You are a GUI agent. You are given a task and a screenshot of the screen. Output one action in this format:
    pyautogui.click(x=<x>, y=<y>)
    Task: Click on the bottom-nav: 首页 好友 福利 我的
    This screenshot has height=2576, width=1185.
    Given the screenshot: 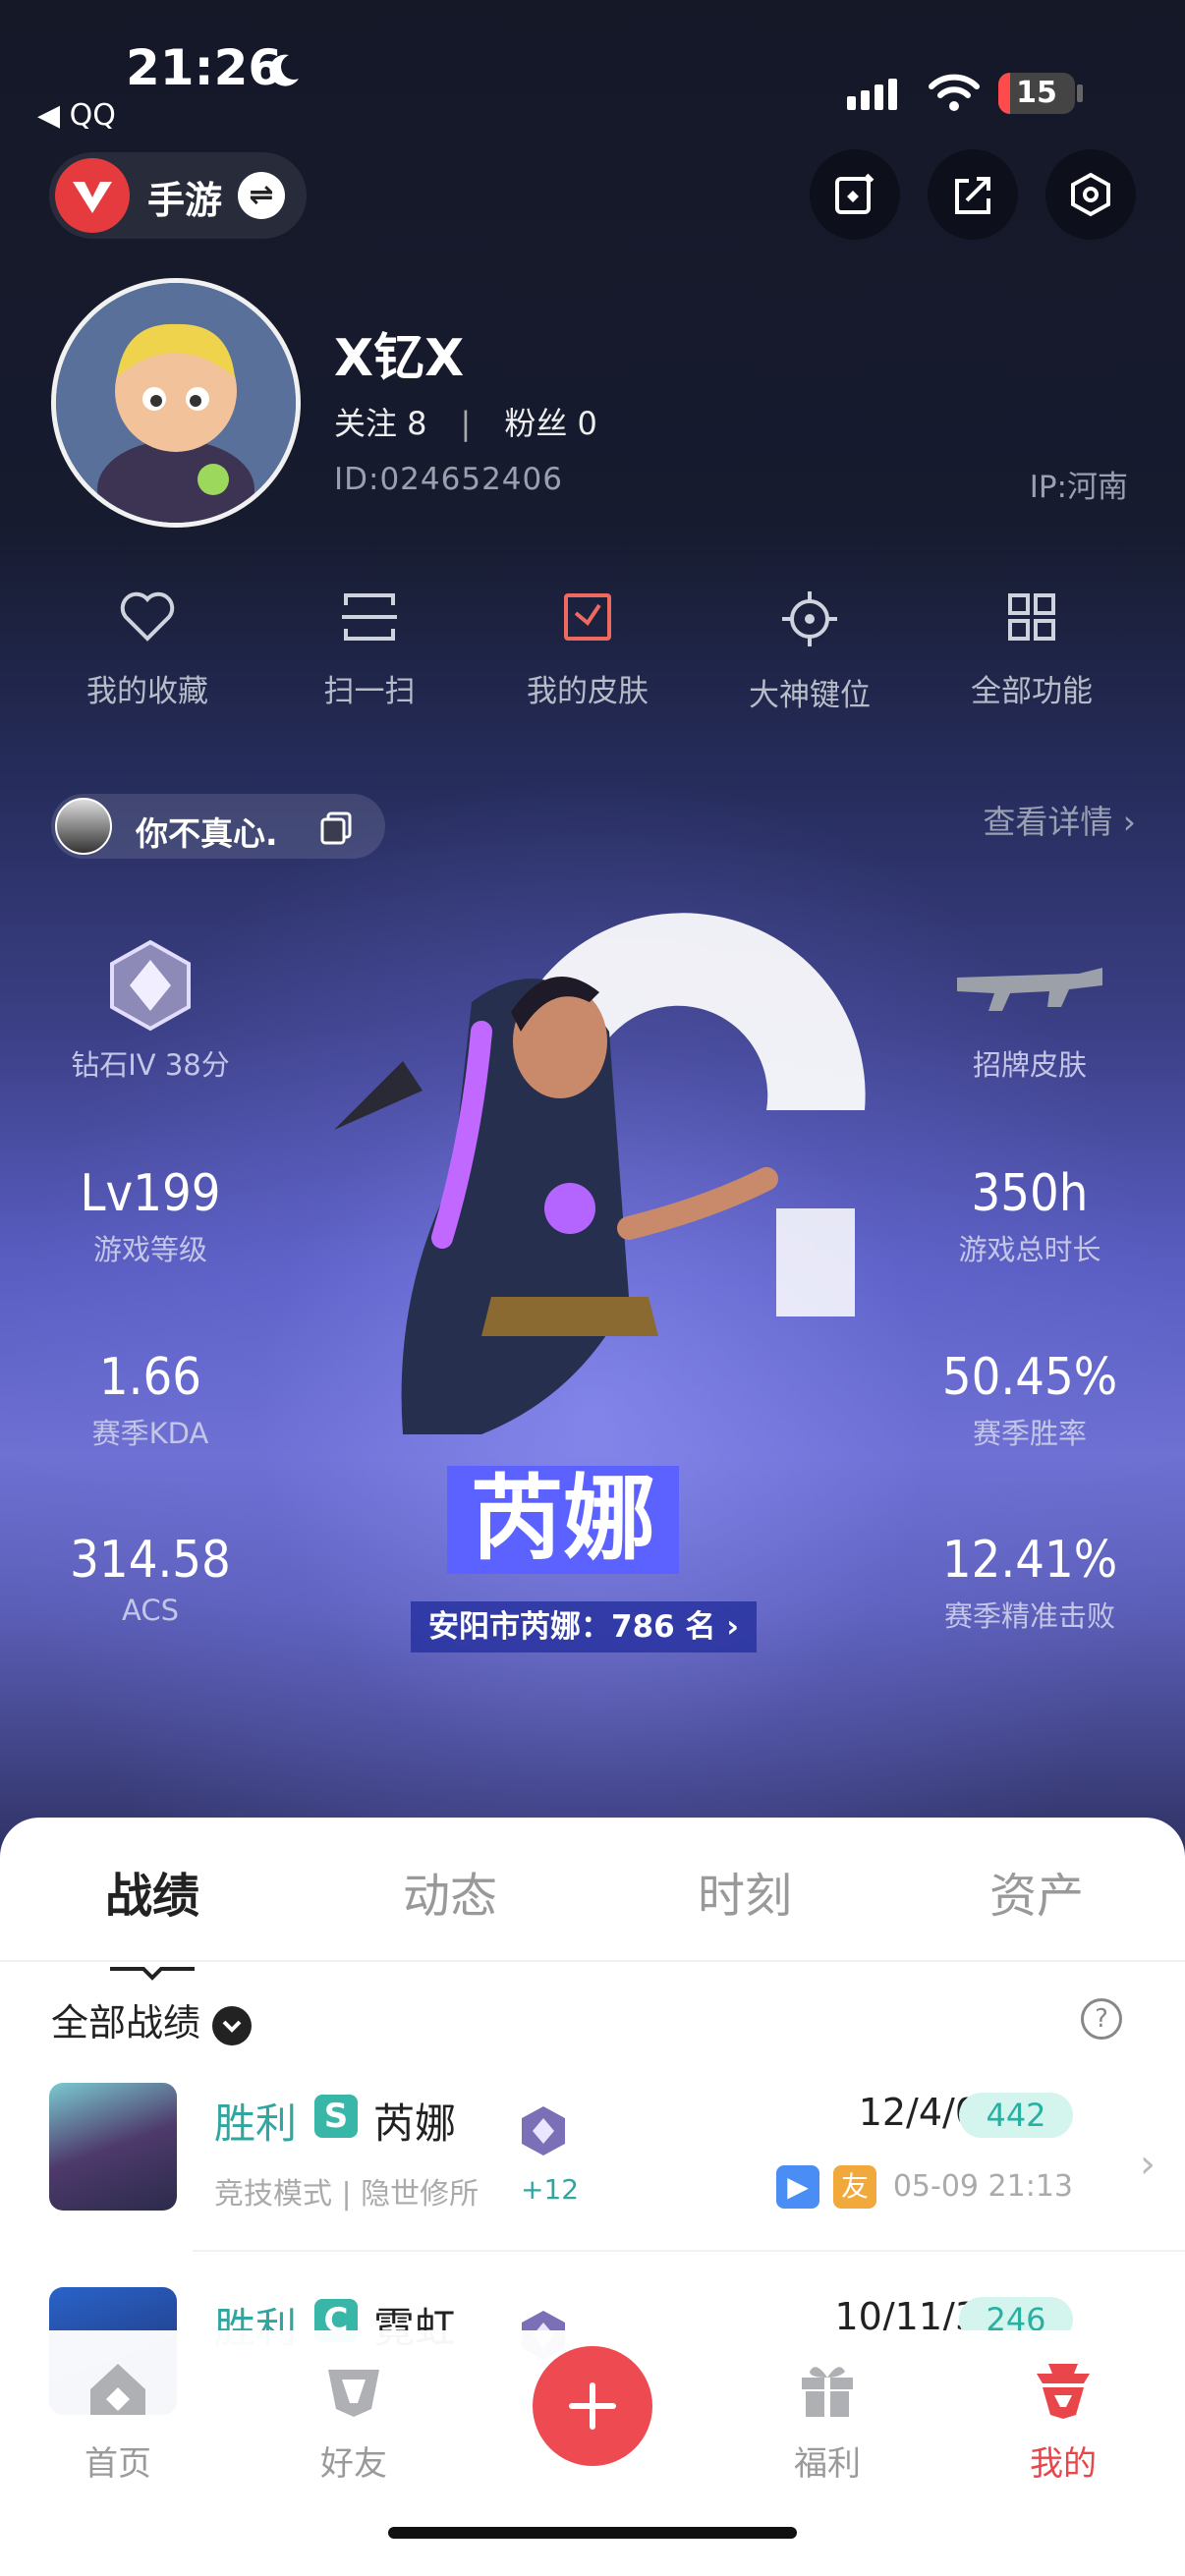 What is the action you would take?
    pyautogui.click(x=592, y=2453)
    